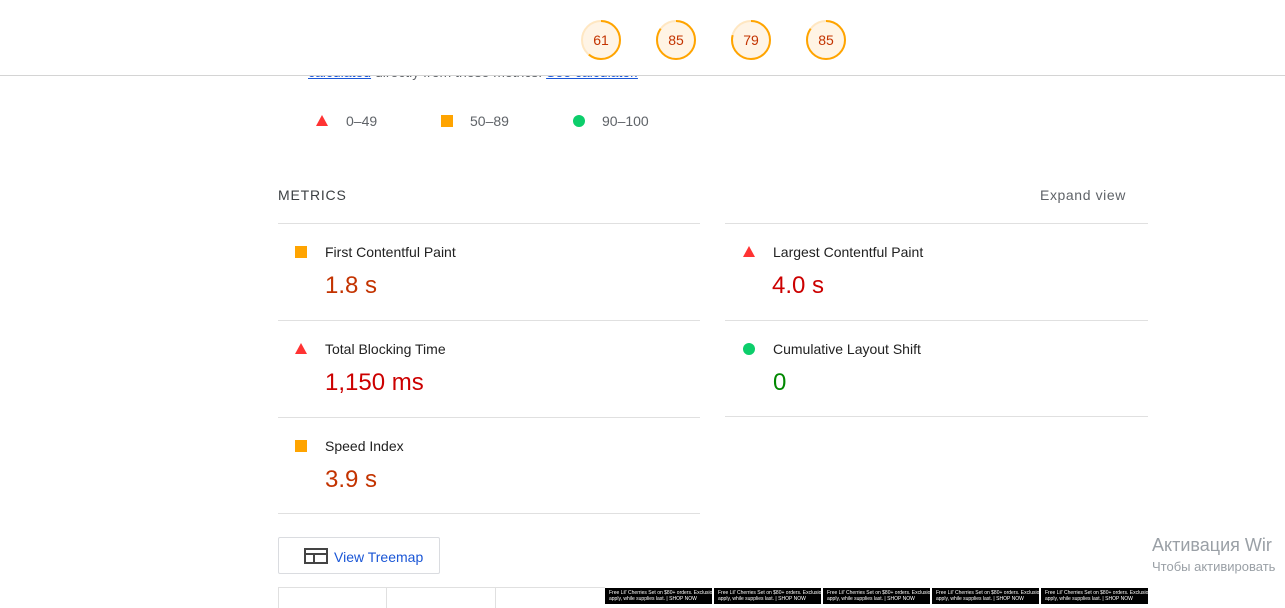 Image resolution: width=1285 pixels, height=608 pixels. I want to click on score-header: 61 85 79 85, so click(642, 38).